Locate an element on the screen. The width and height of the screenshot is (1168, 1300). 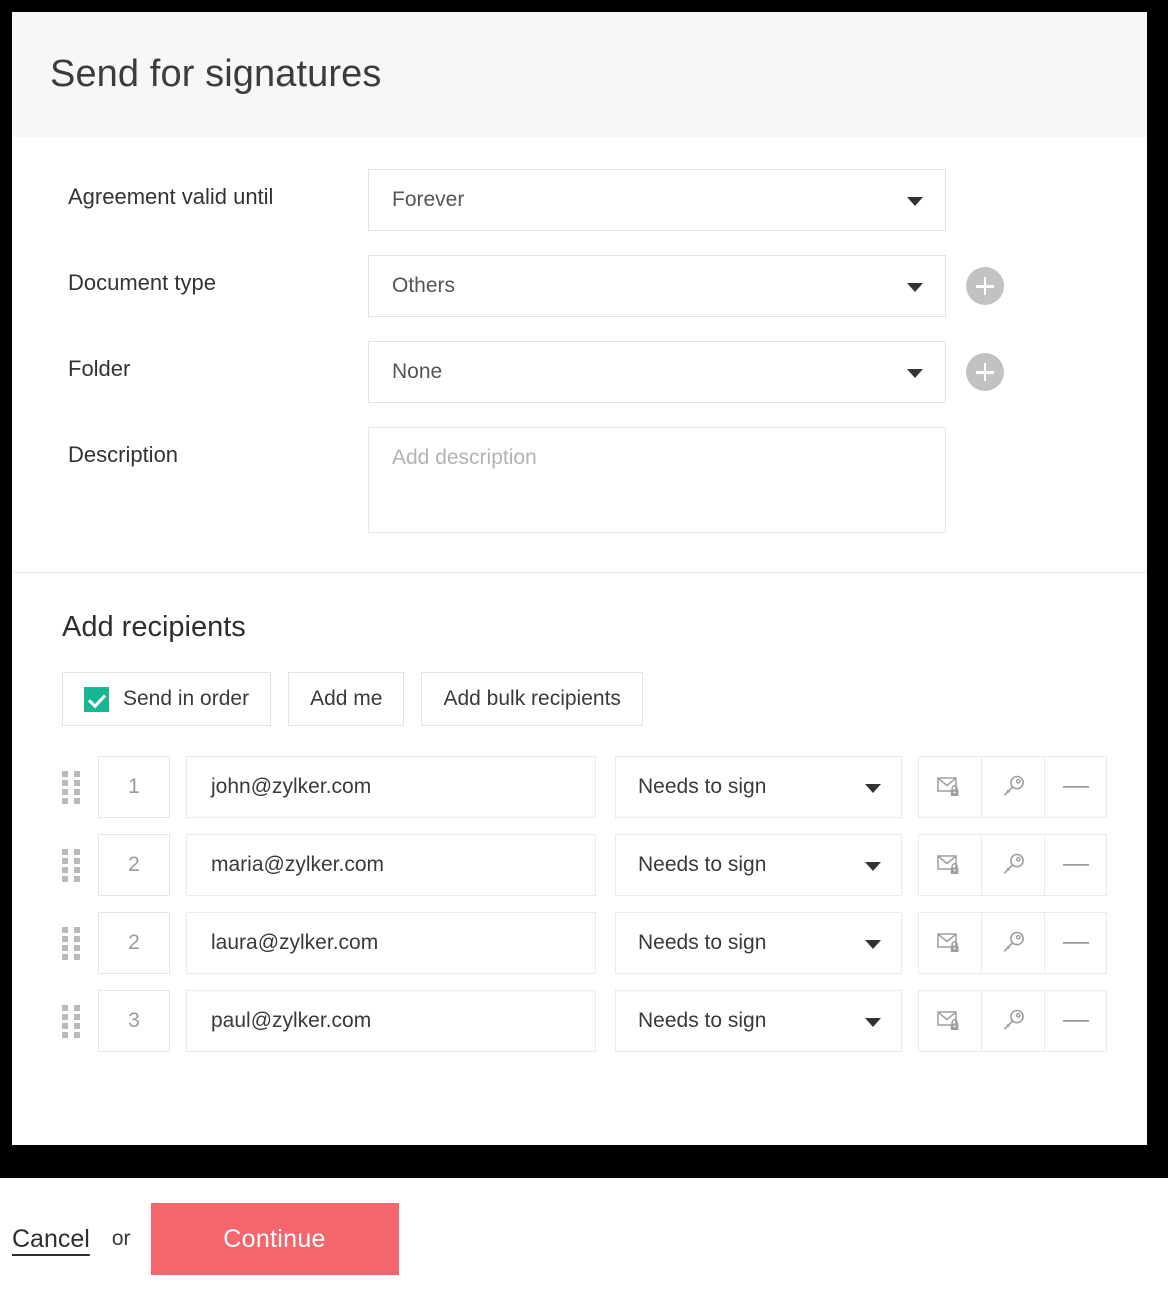
add-me-button: Add me is located at coordinates (346, 699).